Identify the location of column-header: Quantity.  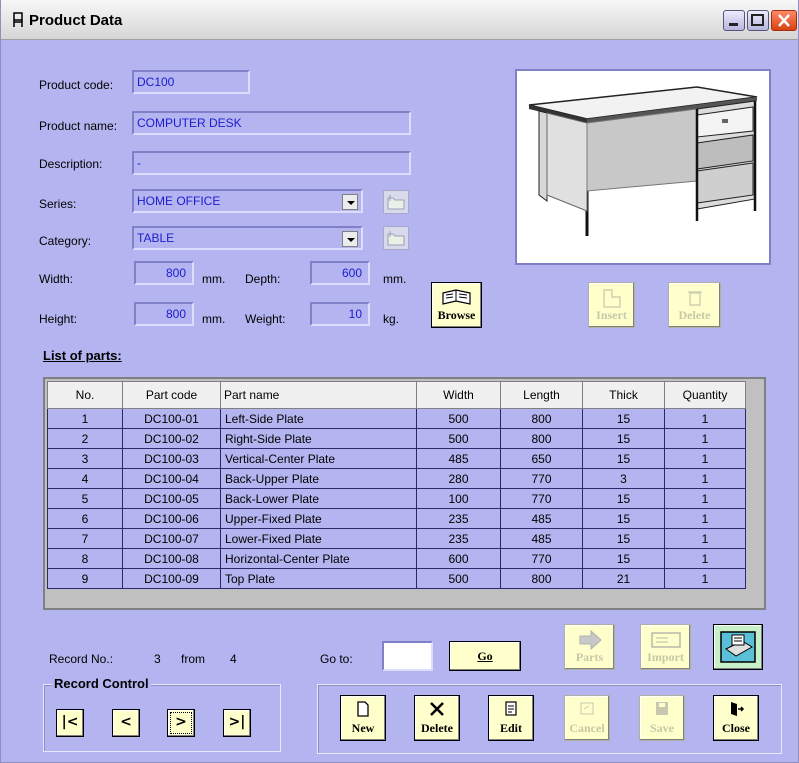
(705, 395).